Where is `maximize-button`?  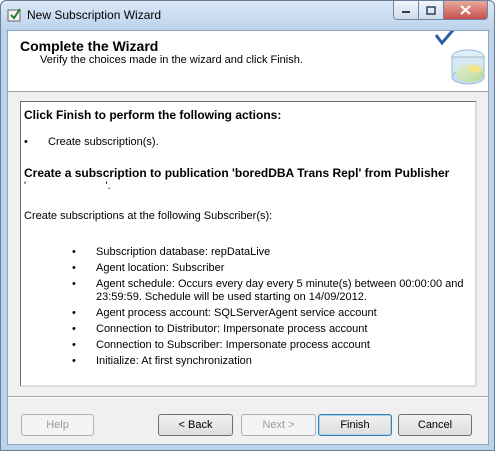 maximize-button is located at coordinates (431, 10).